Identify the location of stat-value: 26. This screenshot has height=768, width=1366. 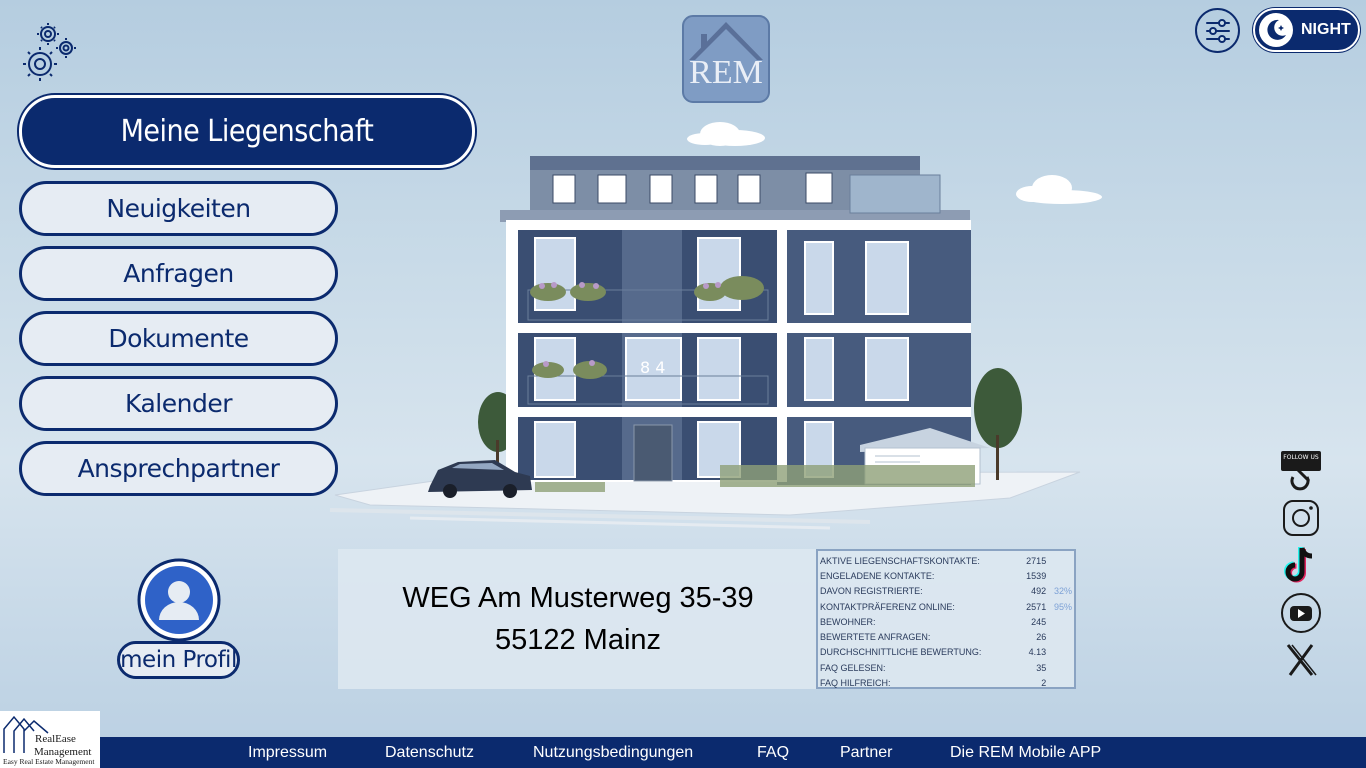
(1041, 637).